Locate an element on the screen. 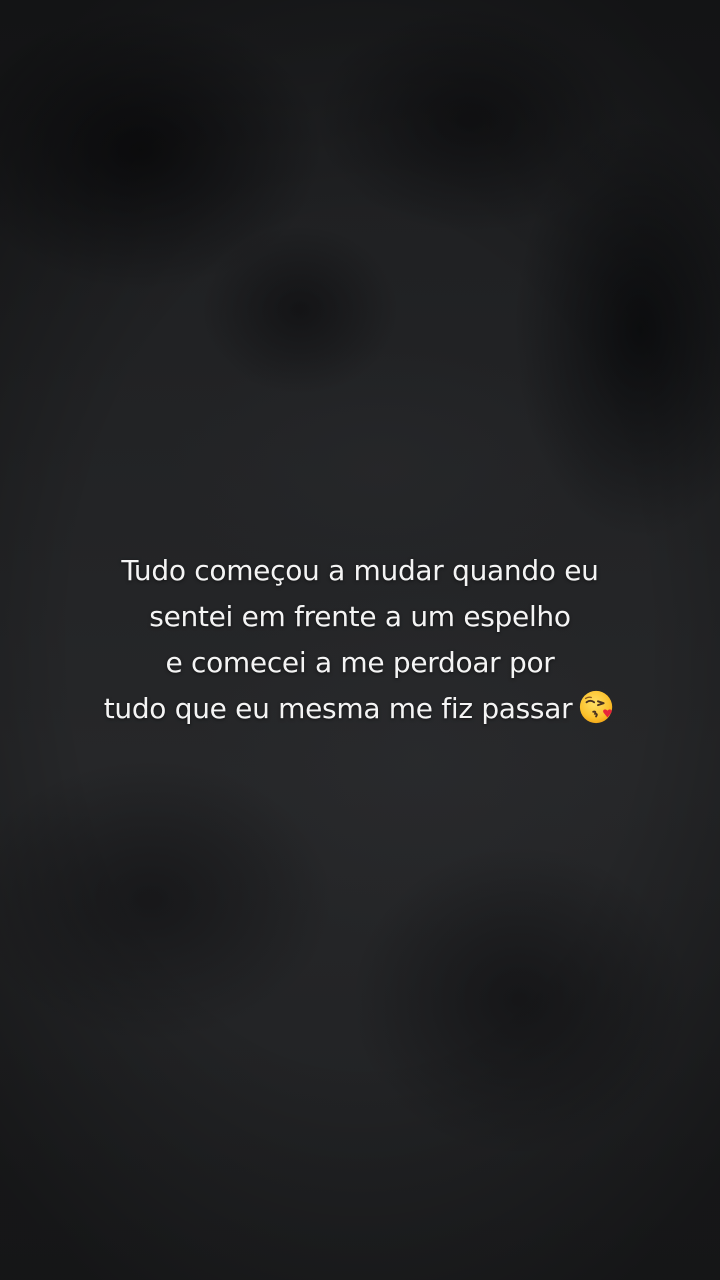 This screenshot has width=720, height=1280. caption-line-1: Tudo começou a mudar quando eu is located at coordinates (360, 570).